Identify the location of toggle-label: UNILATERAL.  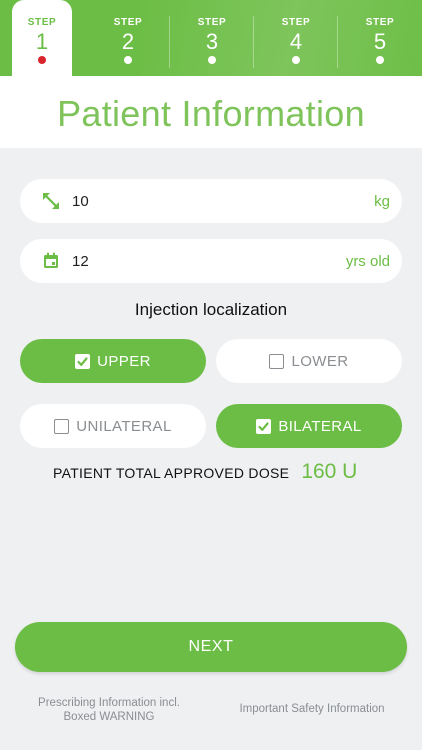
(124, 426).